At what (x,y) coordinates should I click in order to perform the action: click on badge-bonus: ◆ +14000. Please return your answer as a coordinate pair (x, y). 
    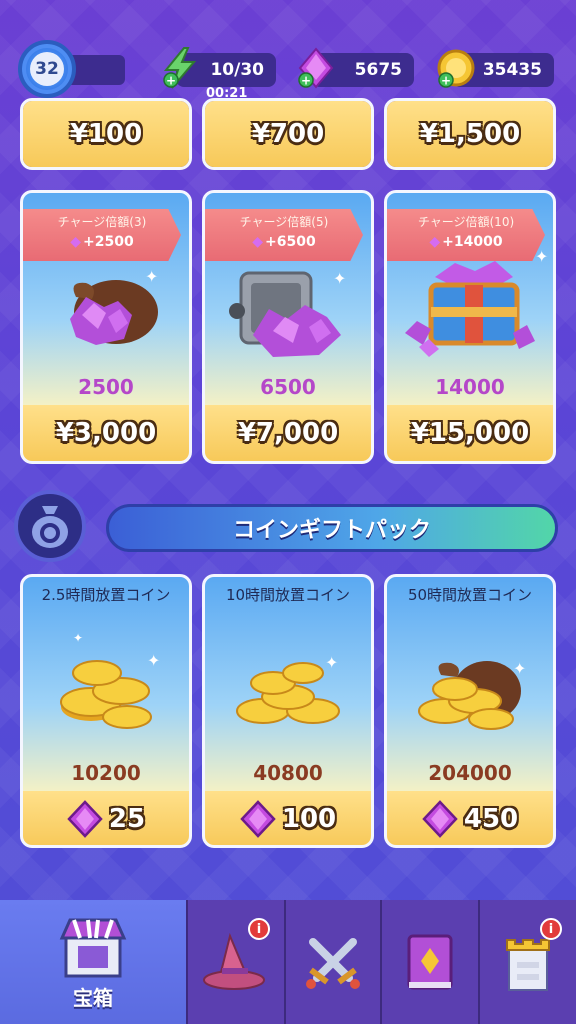
    Looking at the image, I should click on (466, 242).